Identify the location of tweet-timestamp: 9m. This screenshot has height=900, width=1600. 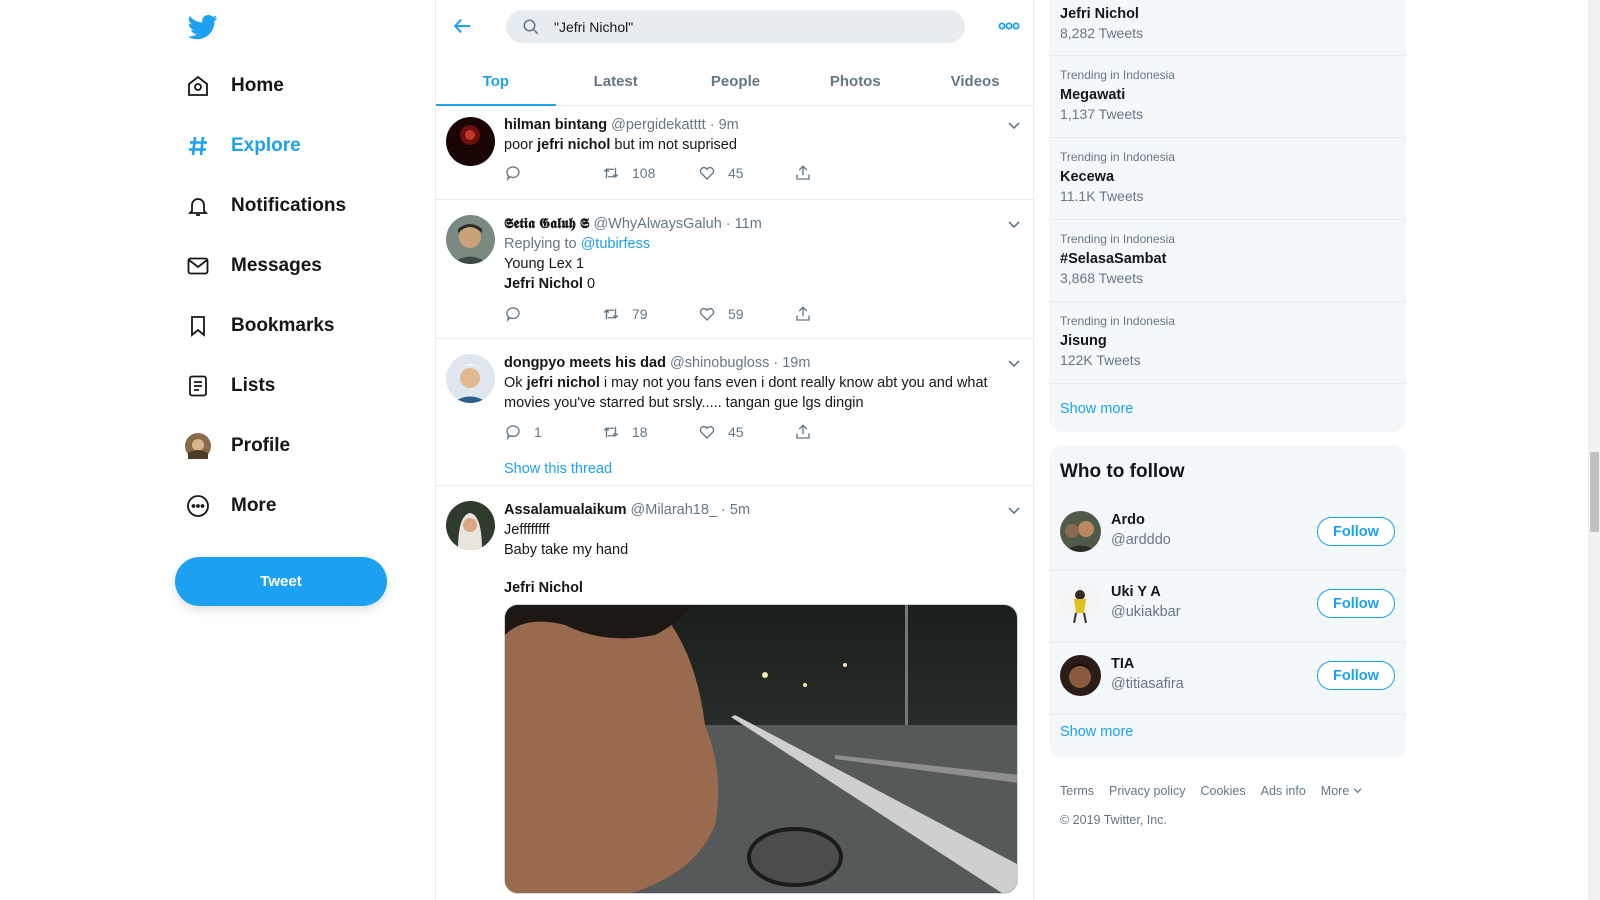
(729, 125).